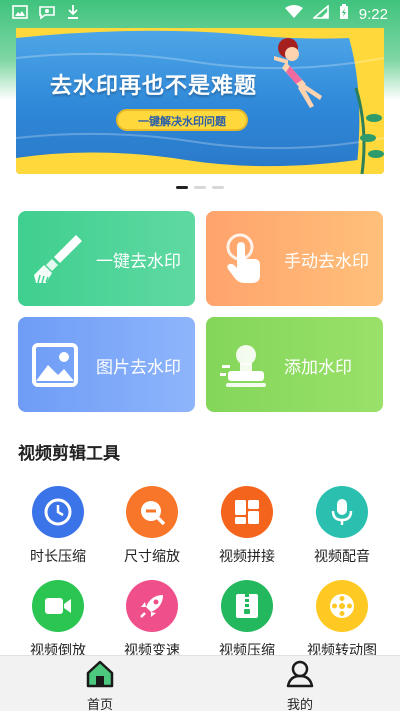  What do you see at coordinates (246, 367) in the screenshot?
I see `stamp-icon` at bounding box center [246, 367].